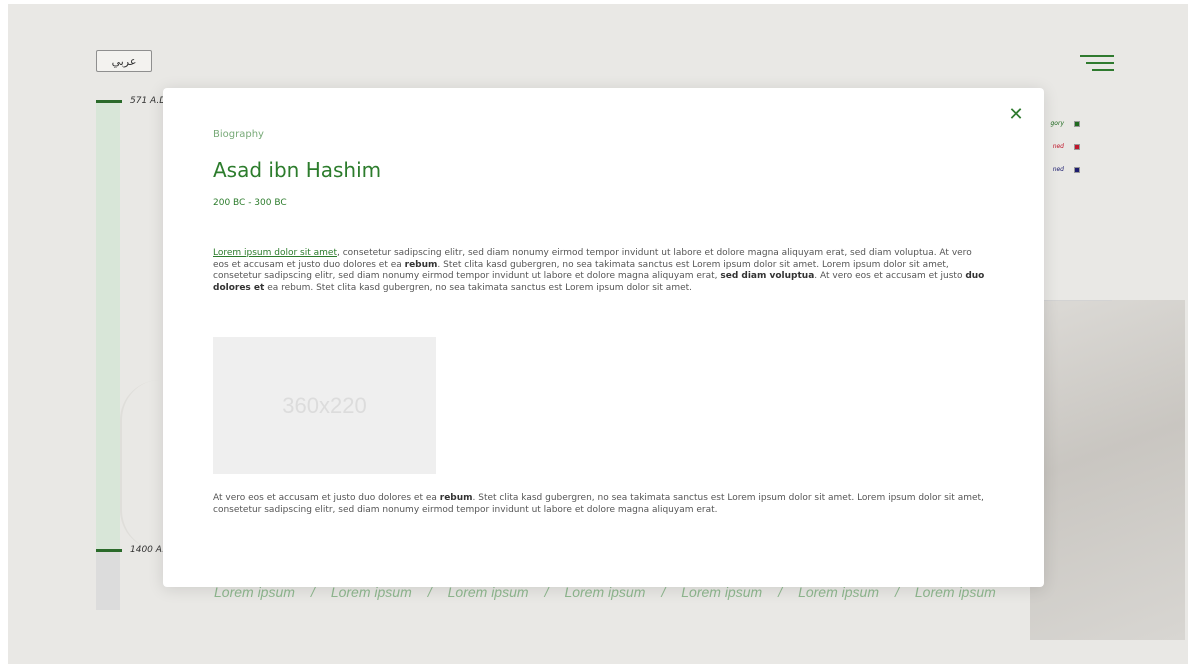  Describe the element at coordinates (148, 101) in the screenshot. I see `timeline-start-label: 571 A.D` at that location.